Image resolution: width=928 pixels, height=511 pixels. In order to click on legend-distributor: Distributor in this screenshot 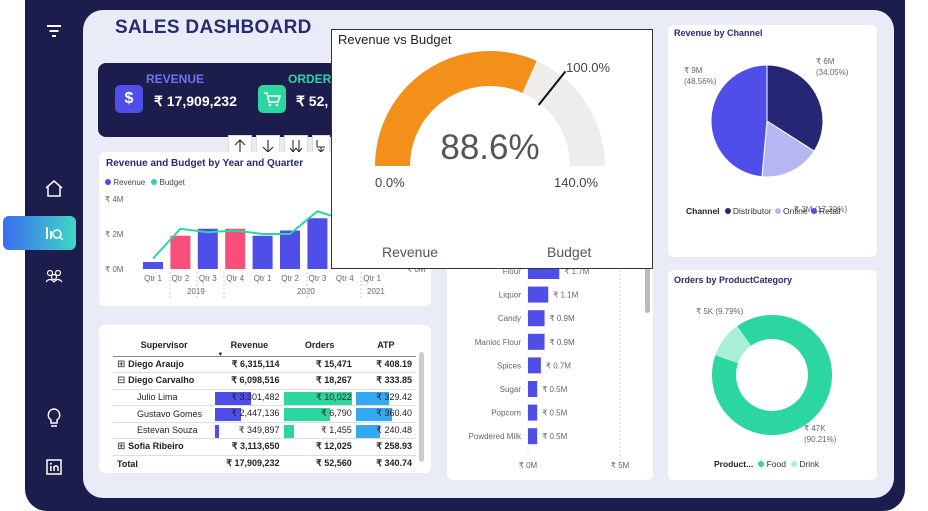, I will do `click(748, 211)`.